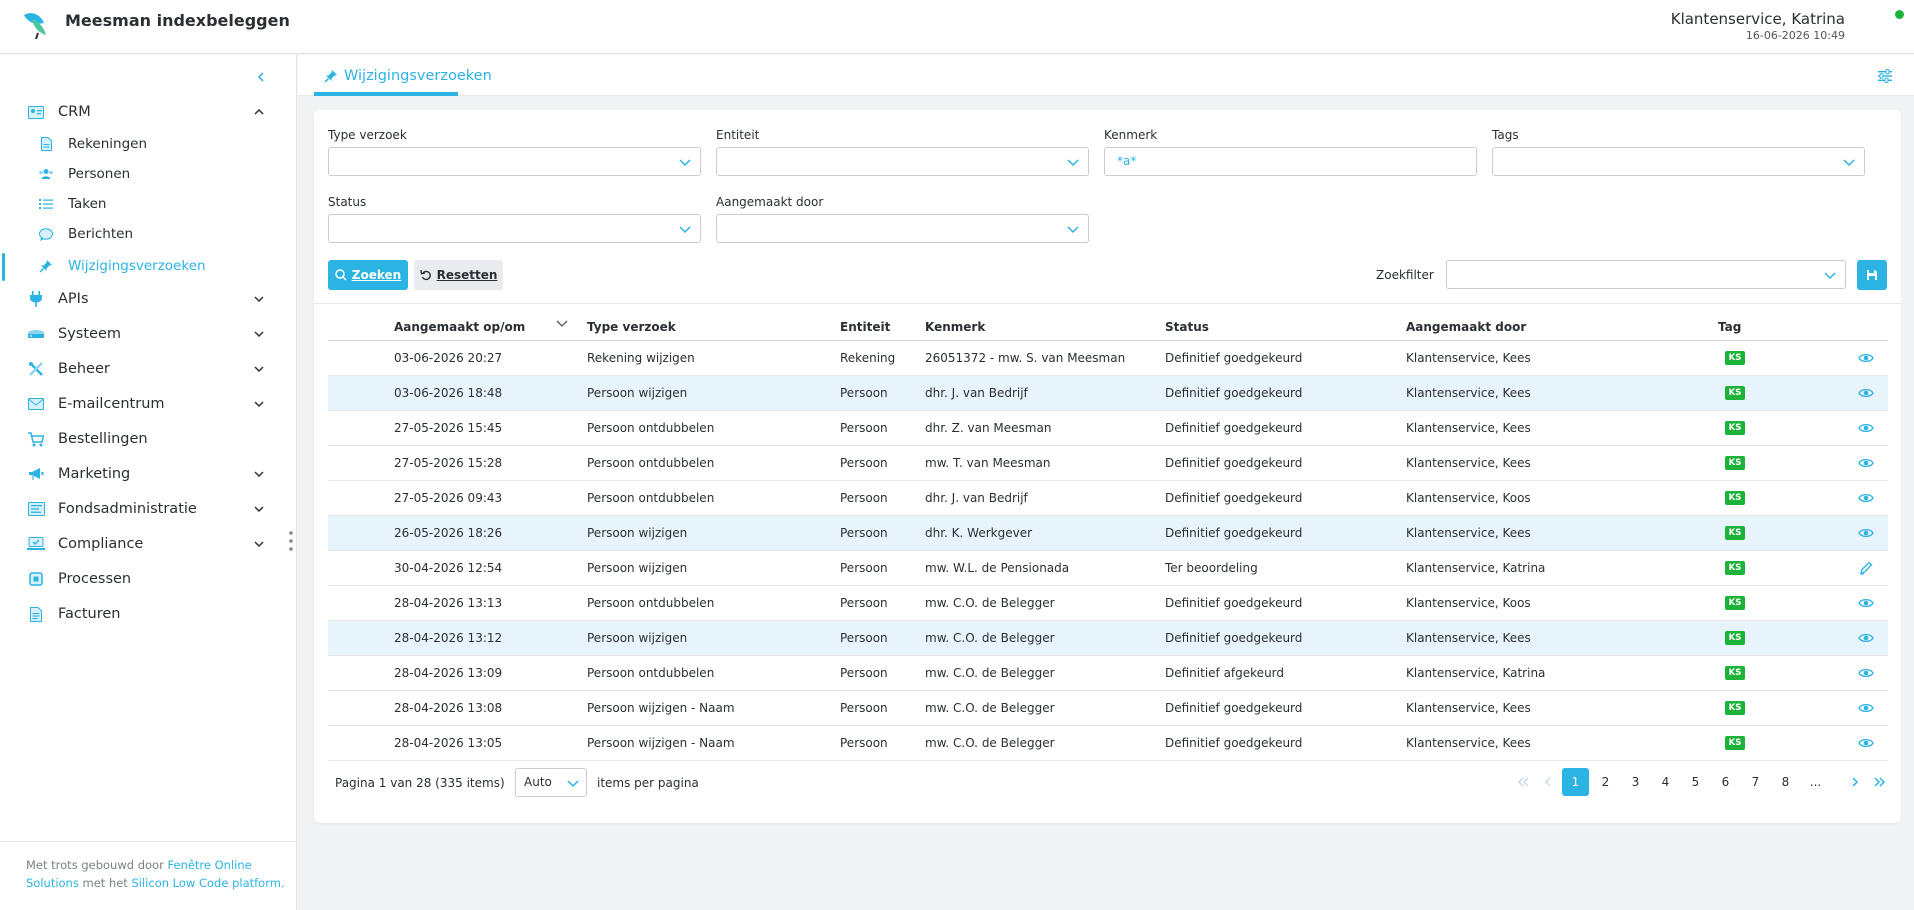 This screenshot has height=910, width=1914. What do you see at coordinates (514, 228) in the screenshot?
I see `status-select` at bounding box center [514, 228].